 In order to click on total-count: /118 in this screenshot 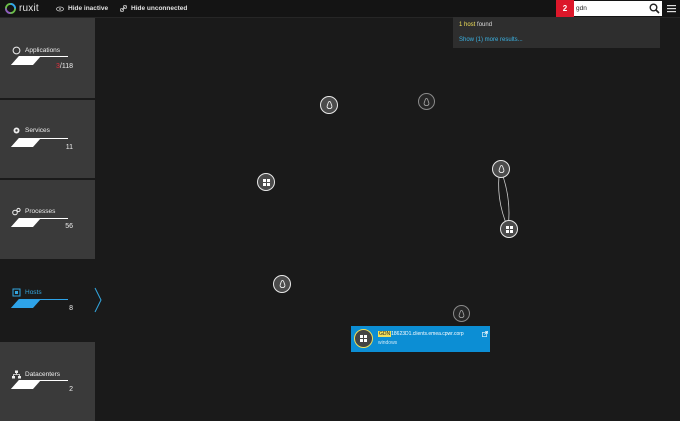, I will do `click(66, 66)`.